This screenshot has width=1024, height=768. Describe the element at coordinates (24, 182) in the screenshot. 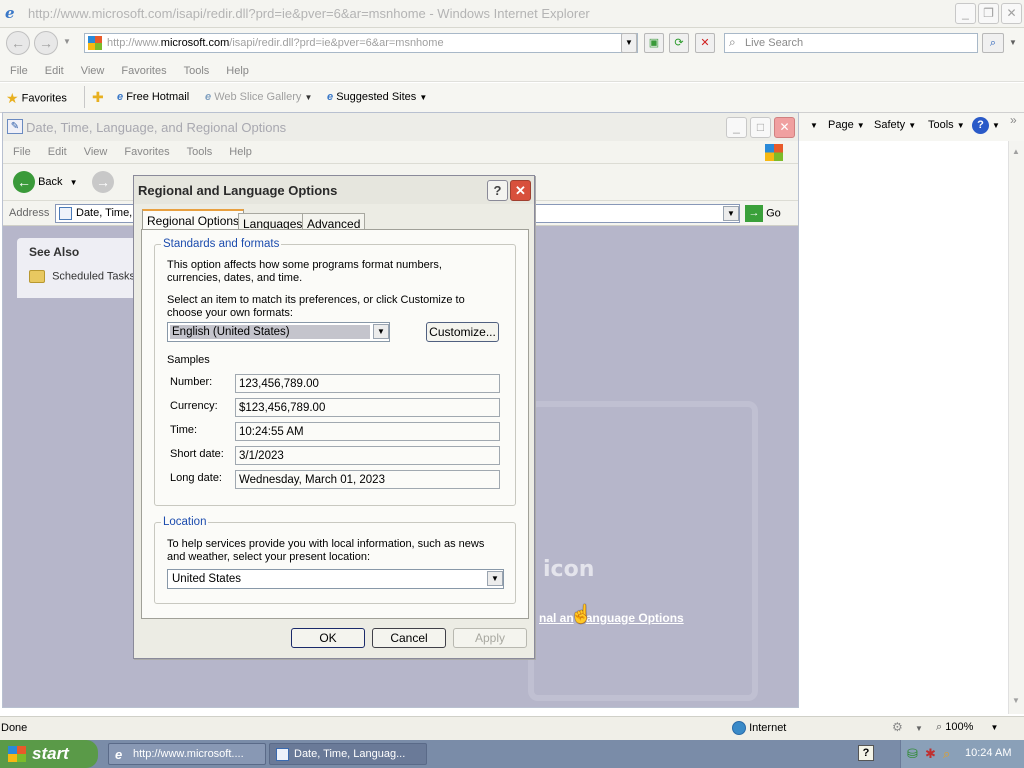

I see `back-arrow-icon: ←` at that location.